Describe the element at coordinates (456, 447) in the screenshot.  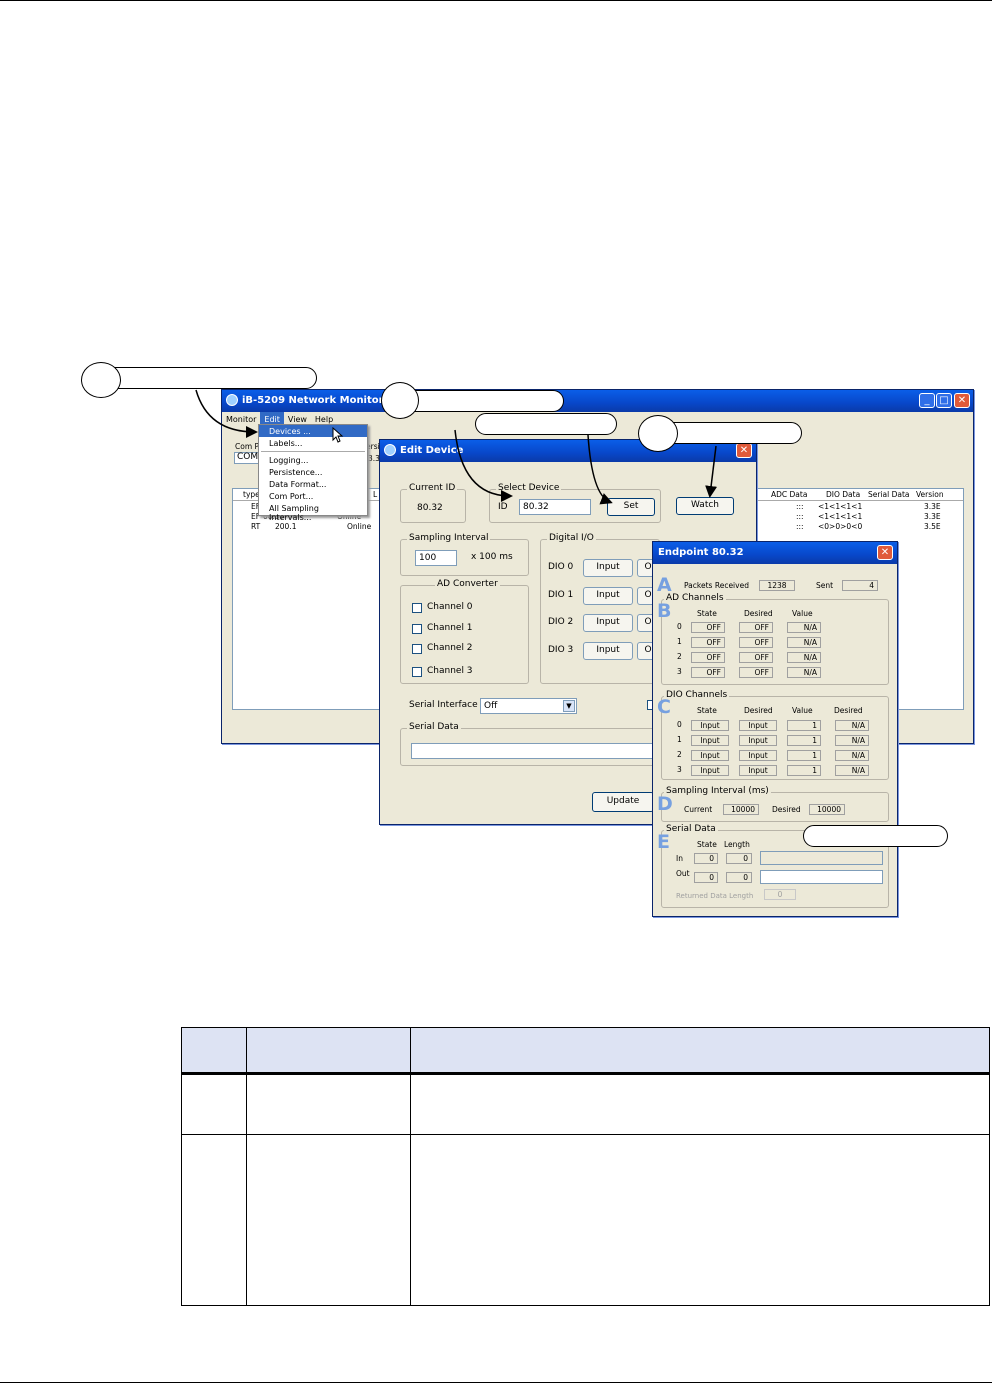
I see `callout-arrows` at that location.